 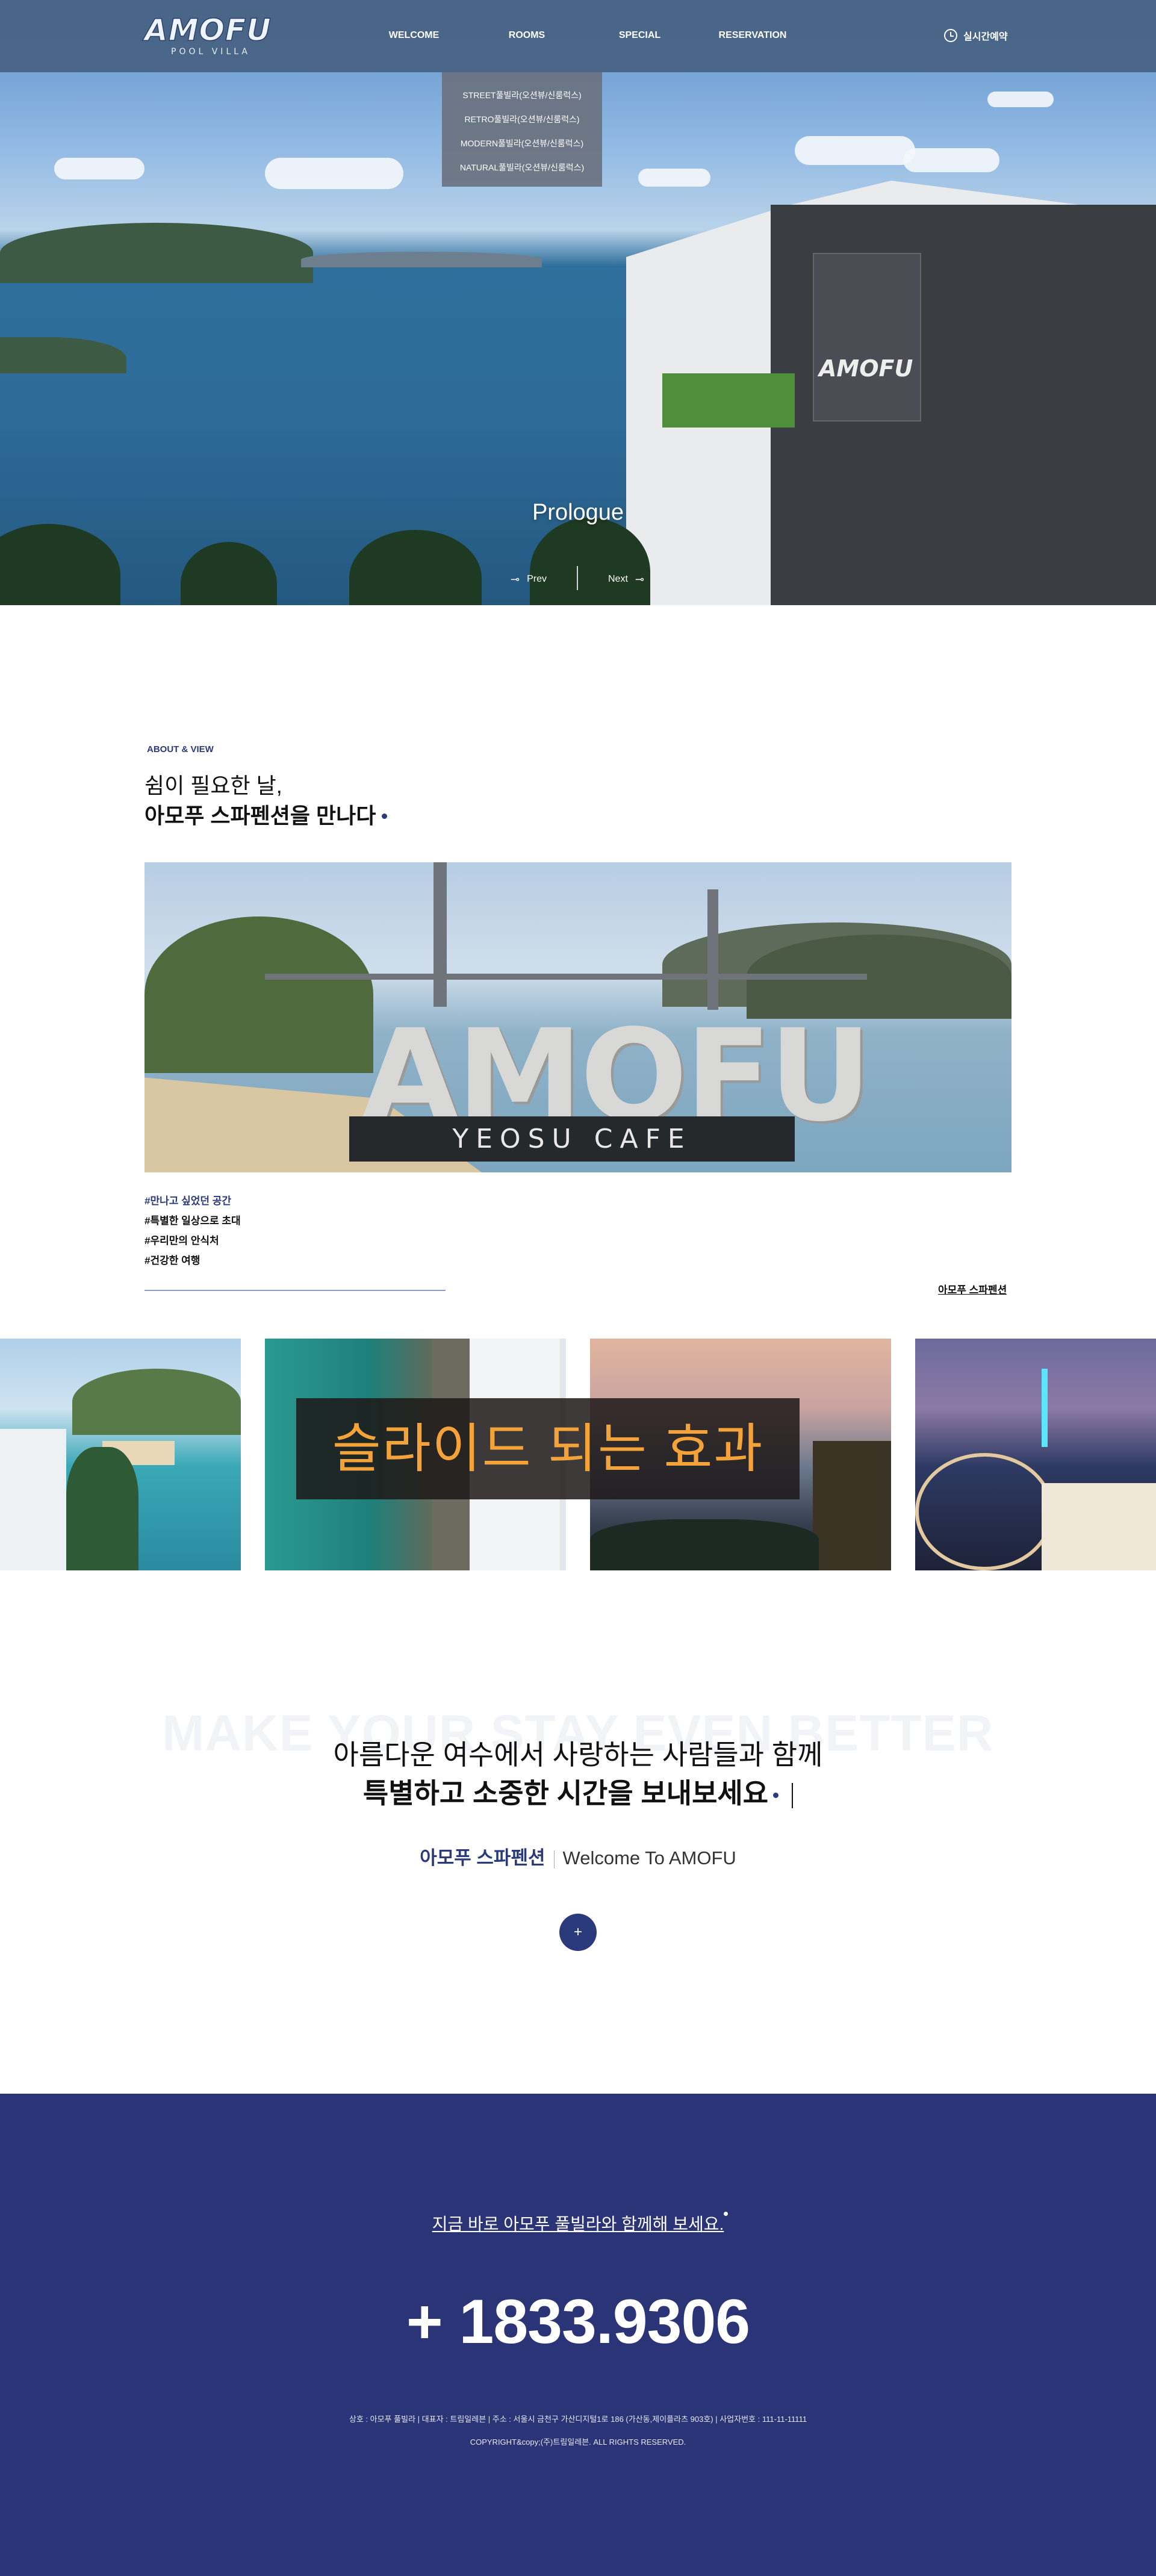 I want to click on about-link: 아모푸 스파펜션, so click(x=972, y=1289).